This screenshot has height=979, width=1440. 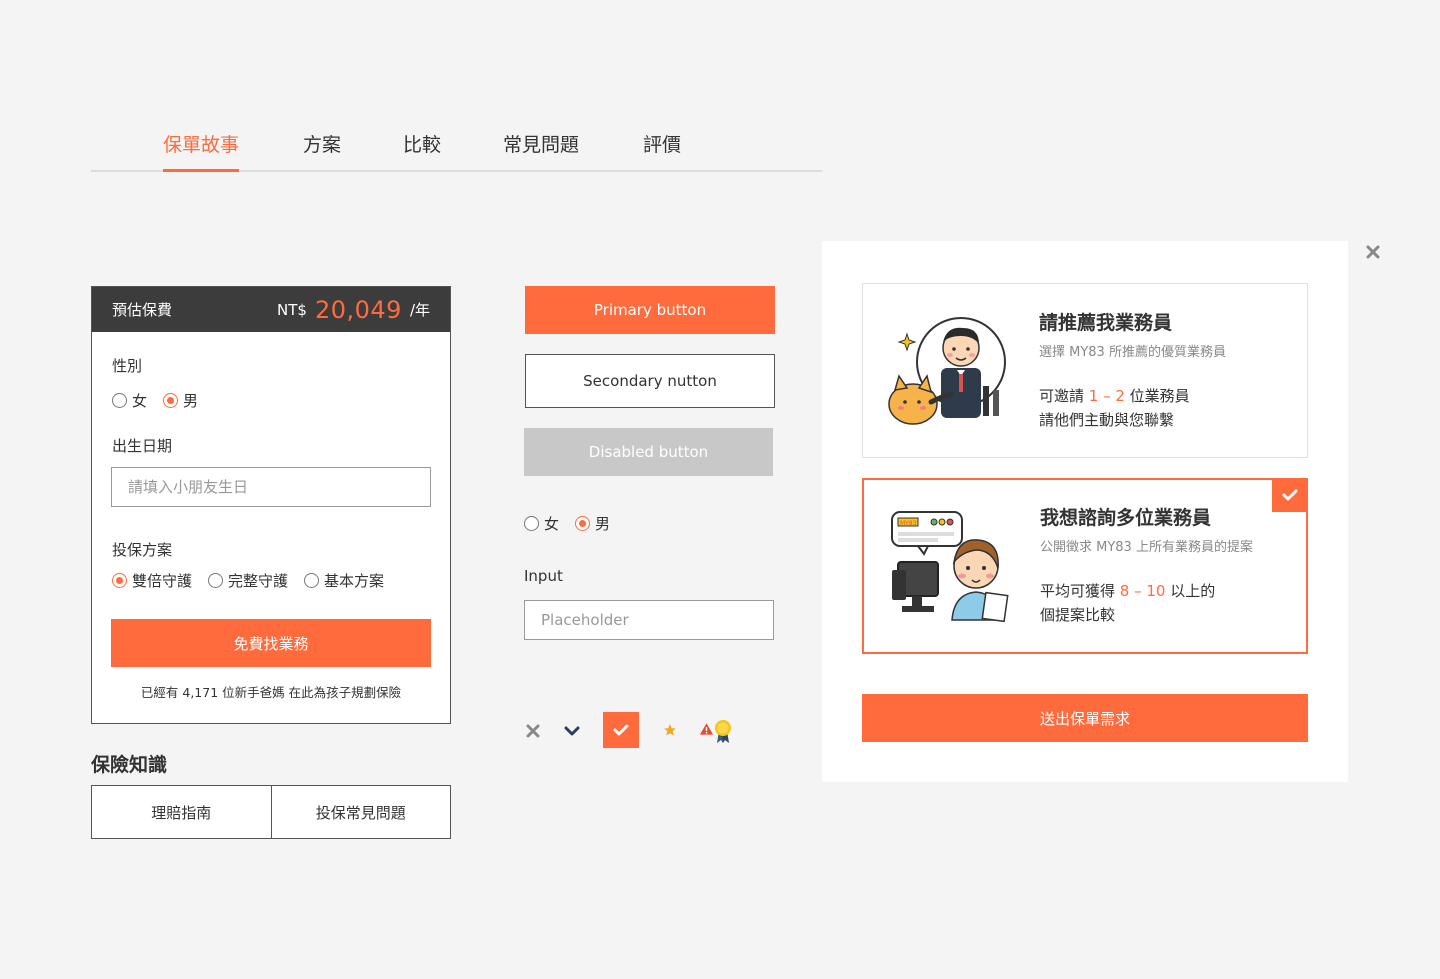 What do you see at coordinates (1126, 518) in the screenshot?
I see `option2-title: 我想諮詢多位業務員` at bounding box center [1126, 518].